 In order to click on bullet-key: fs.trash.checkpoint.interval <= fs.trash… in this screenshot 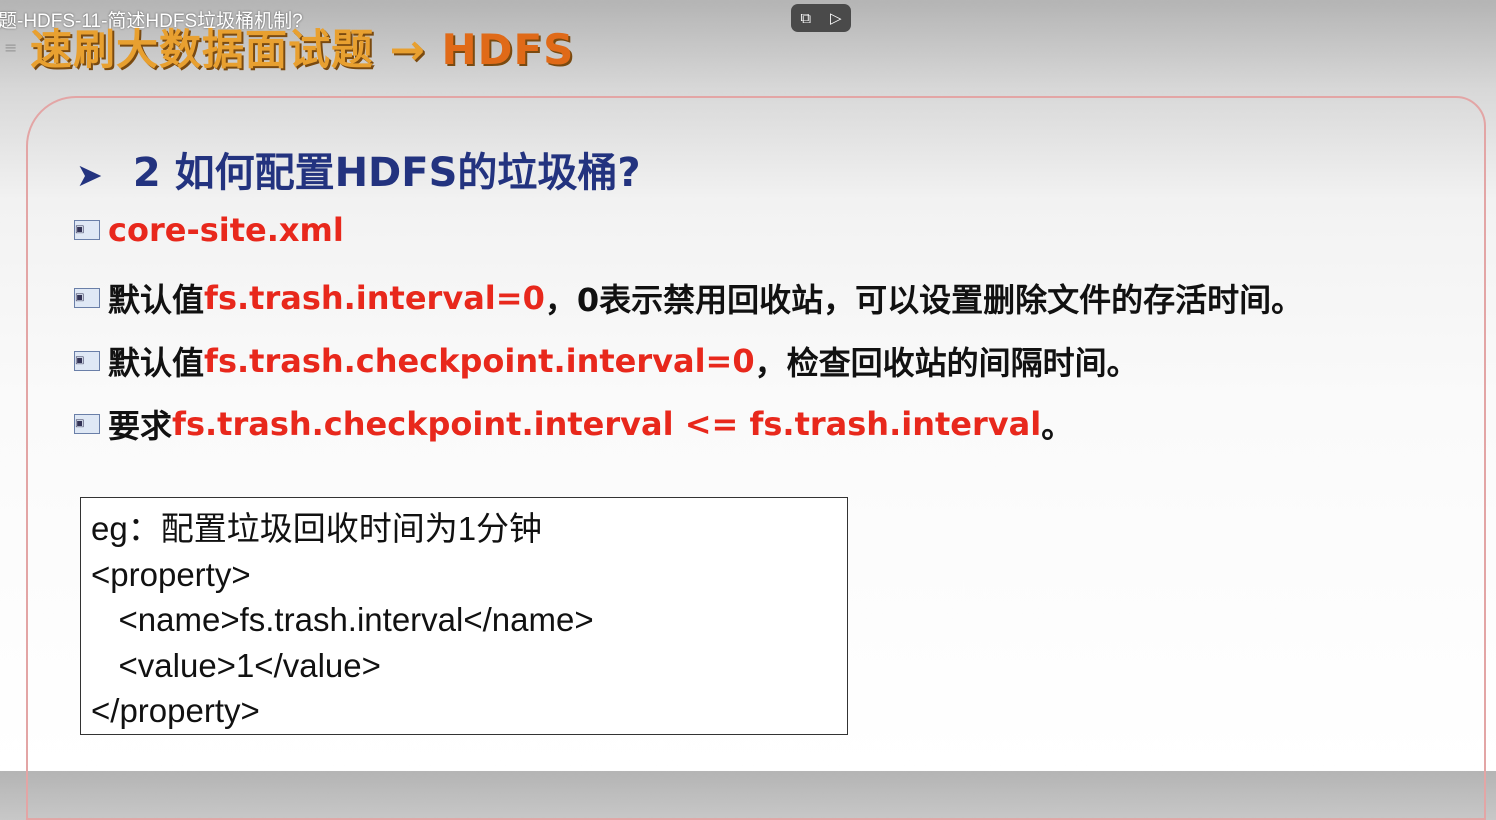, I will do `click(607, 424)`.